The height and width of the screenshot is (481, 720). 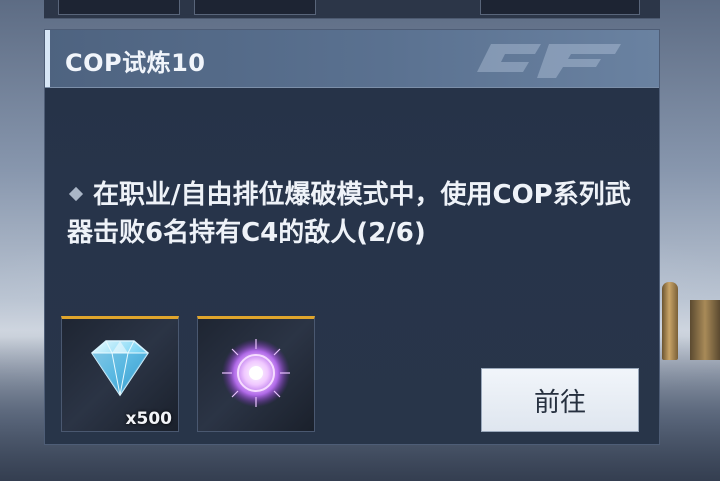 What do you see at coordinates (47, 58) in the screenshot?
I see `header-accent-bar` at bounding box center [47, 58].